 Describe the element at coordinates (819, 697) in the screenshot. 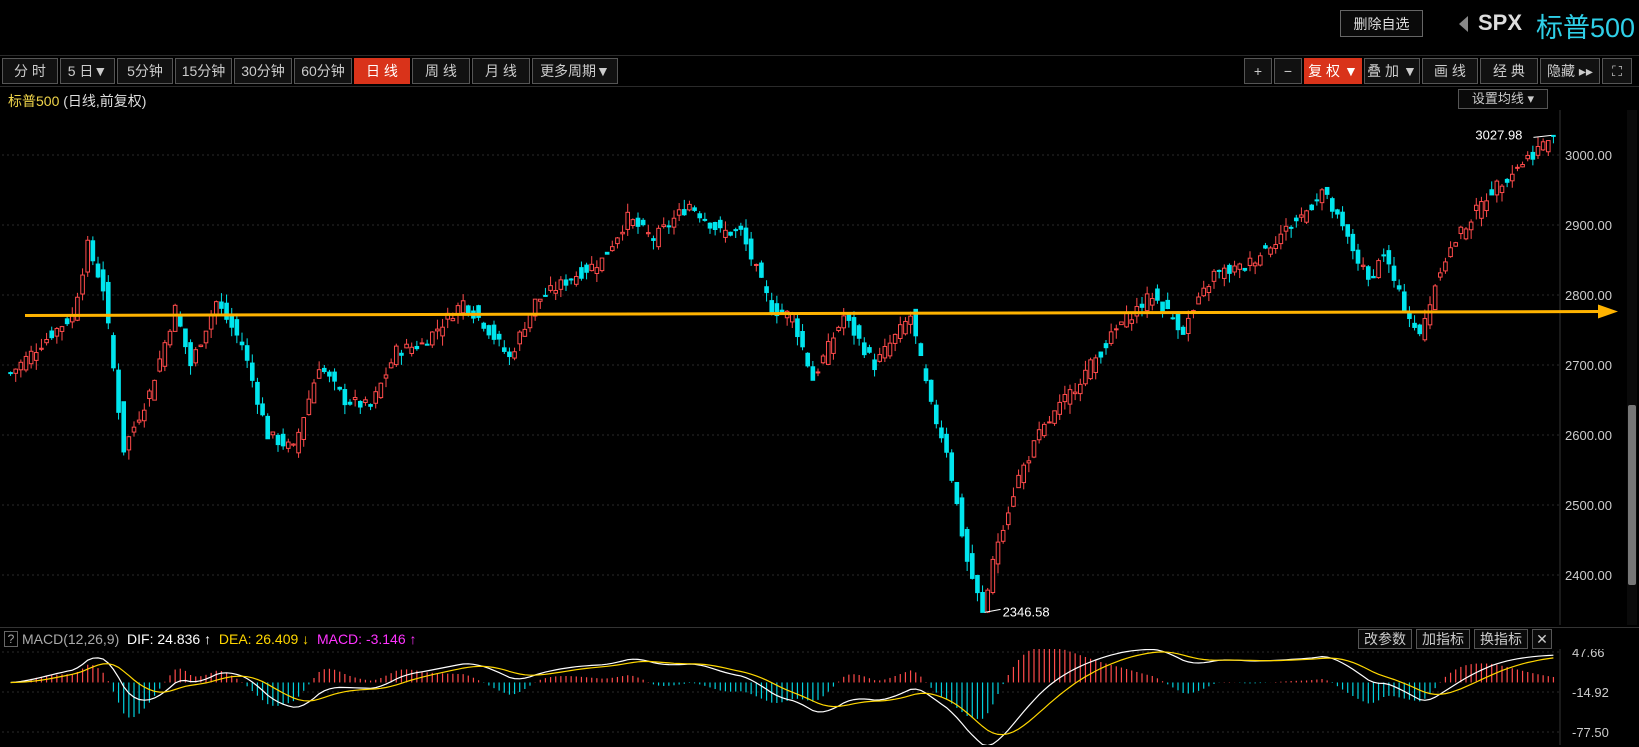

I see `macd-chart: 47.66 -14.92 -77.50` at that location.